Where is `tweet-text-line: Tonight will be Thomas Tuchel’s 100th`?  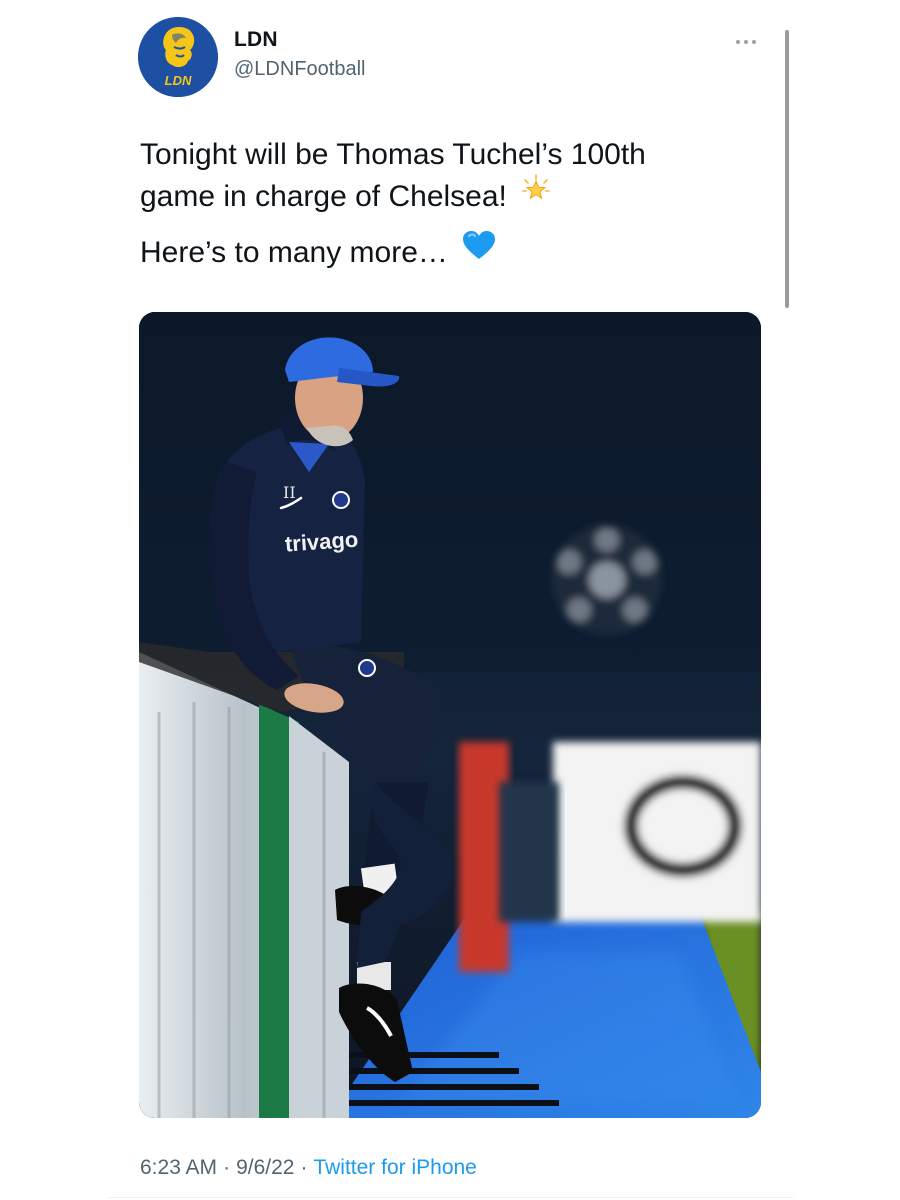
tweet-text-line: Tonight will be Thomas Tuchel’s 100th is located at coordinates (393, 155).